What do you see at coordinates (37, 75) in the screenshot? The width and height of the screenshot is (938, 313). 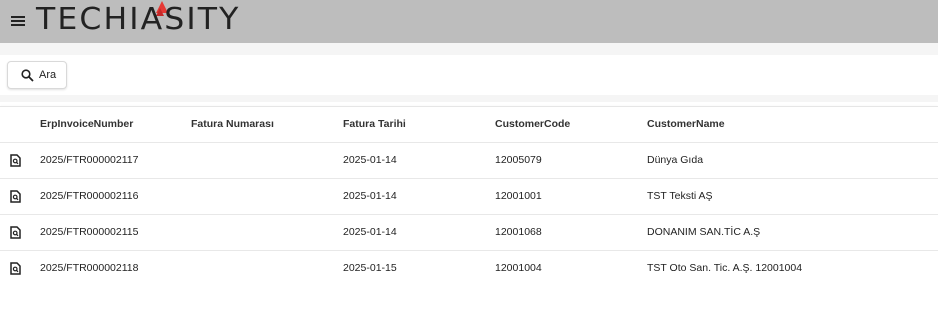 I see `search-button: Ara` at bounding box center [37, 75].